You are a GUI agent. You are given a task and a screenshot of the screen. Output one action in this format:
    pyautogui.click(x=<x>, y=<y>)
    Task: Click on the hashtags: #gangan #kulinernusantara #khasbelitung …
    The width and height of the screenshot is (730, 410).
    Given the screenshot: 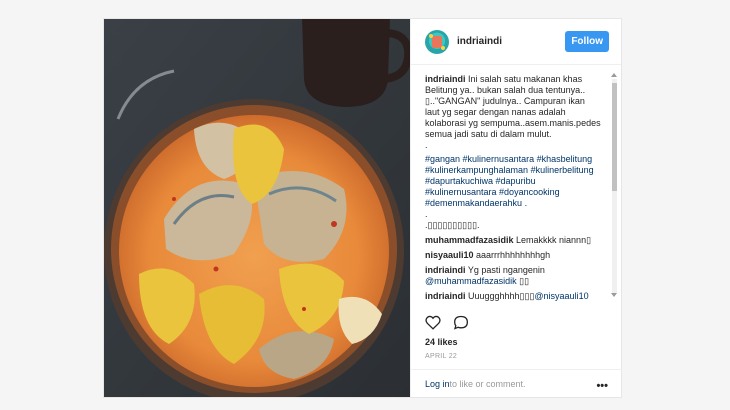 What is the action you would take?
    pyautogui.click(x=516, y=181)
    